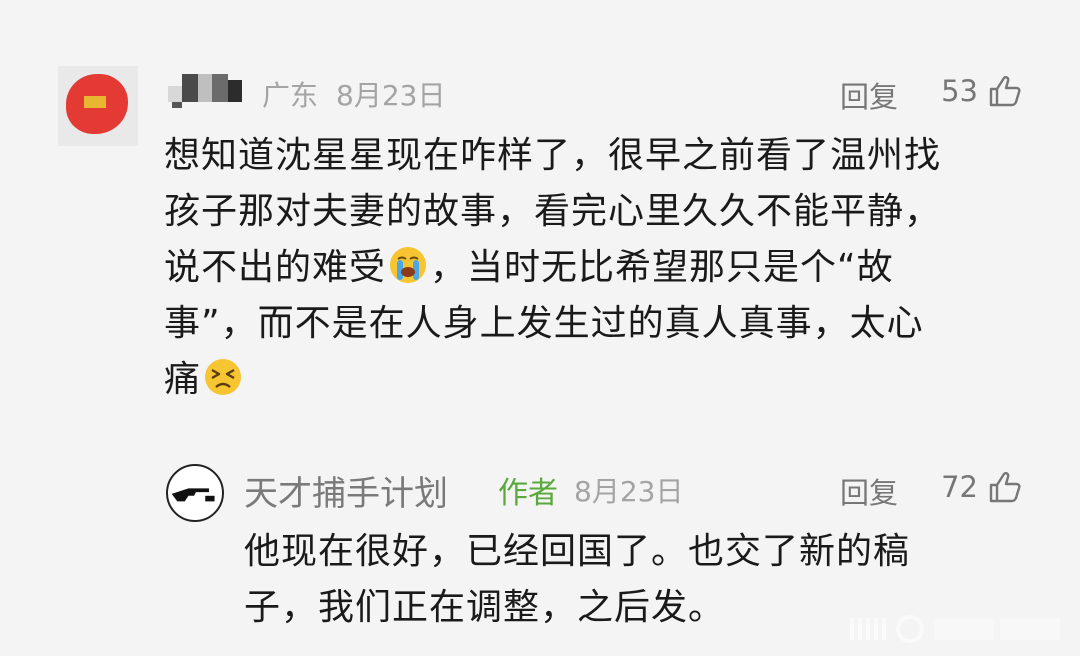 The image size is (1080, 656). What do you see at coordinates (485, 607) in the screenshot?
I see `reply-line: 子，我们正在调整，之后发。` at bounding box center [485, 607].